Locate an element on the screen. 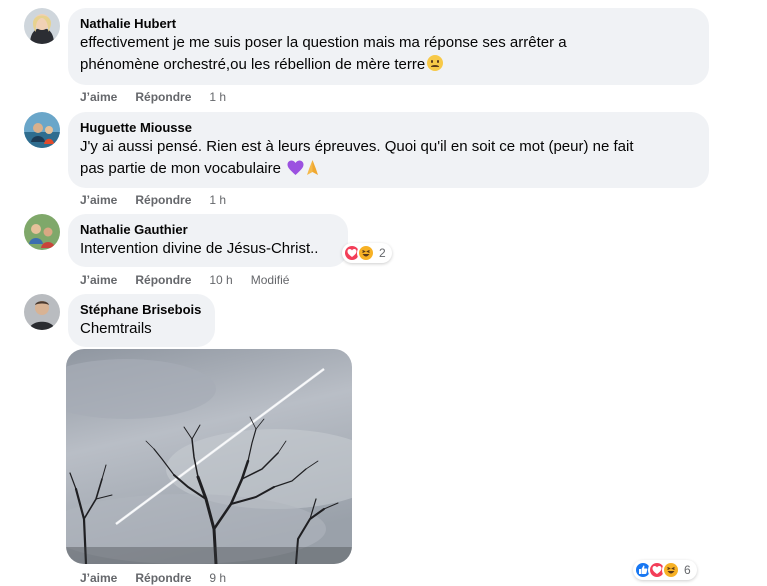  comment-timestamp: 9 h is located at coordinates (217, 578).